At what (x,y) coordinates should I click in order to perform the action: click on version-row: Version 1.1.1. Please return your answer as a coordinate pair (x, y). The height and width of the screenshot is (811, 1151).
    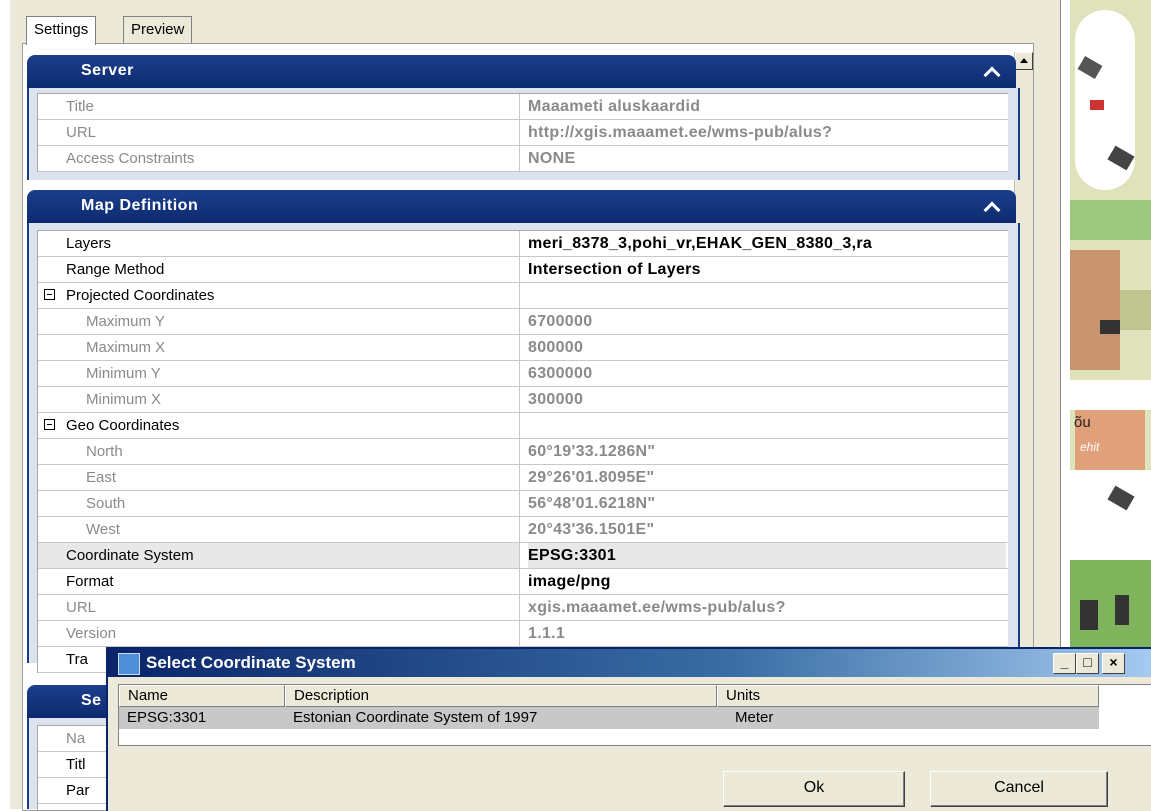
    Looking at the image, I should click on (523, 634).